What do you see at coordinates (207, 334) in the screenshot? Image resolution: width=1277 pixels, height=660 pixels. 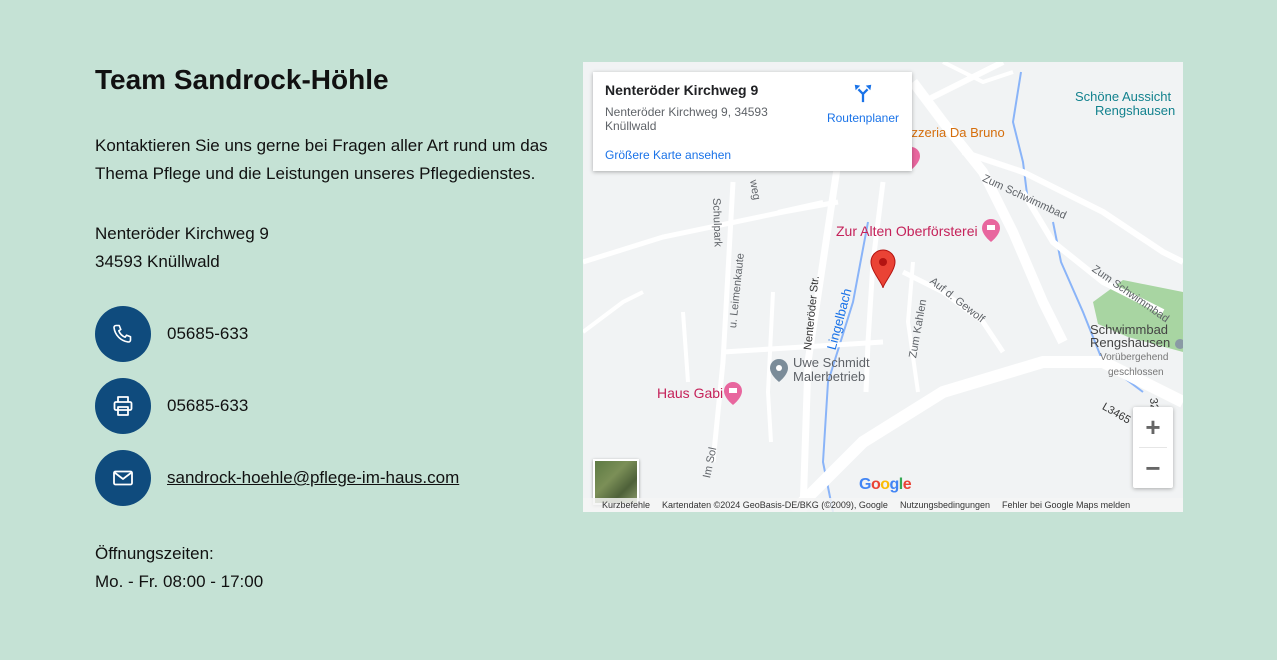 I see `phone-number: 05685-633` at bounding box center [207, 334].